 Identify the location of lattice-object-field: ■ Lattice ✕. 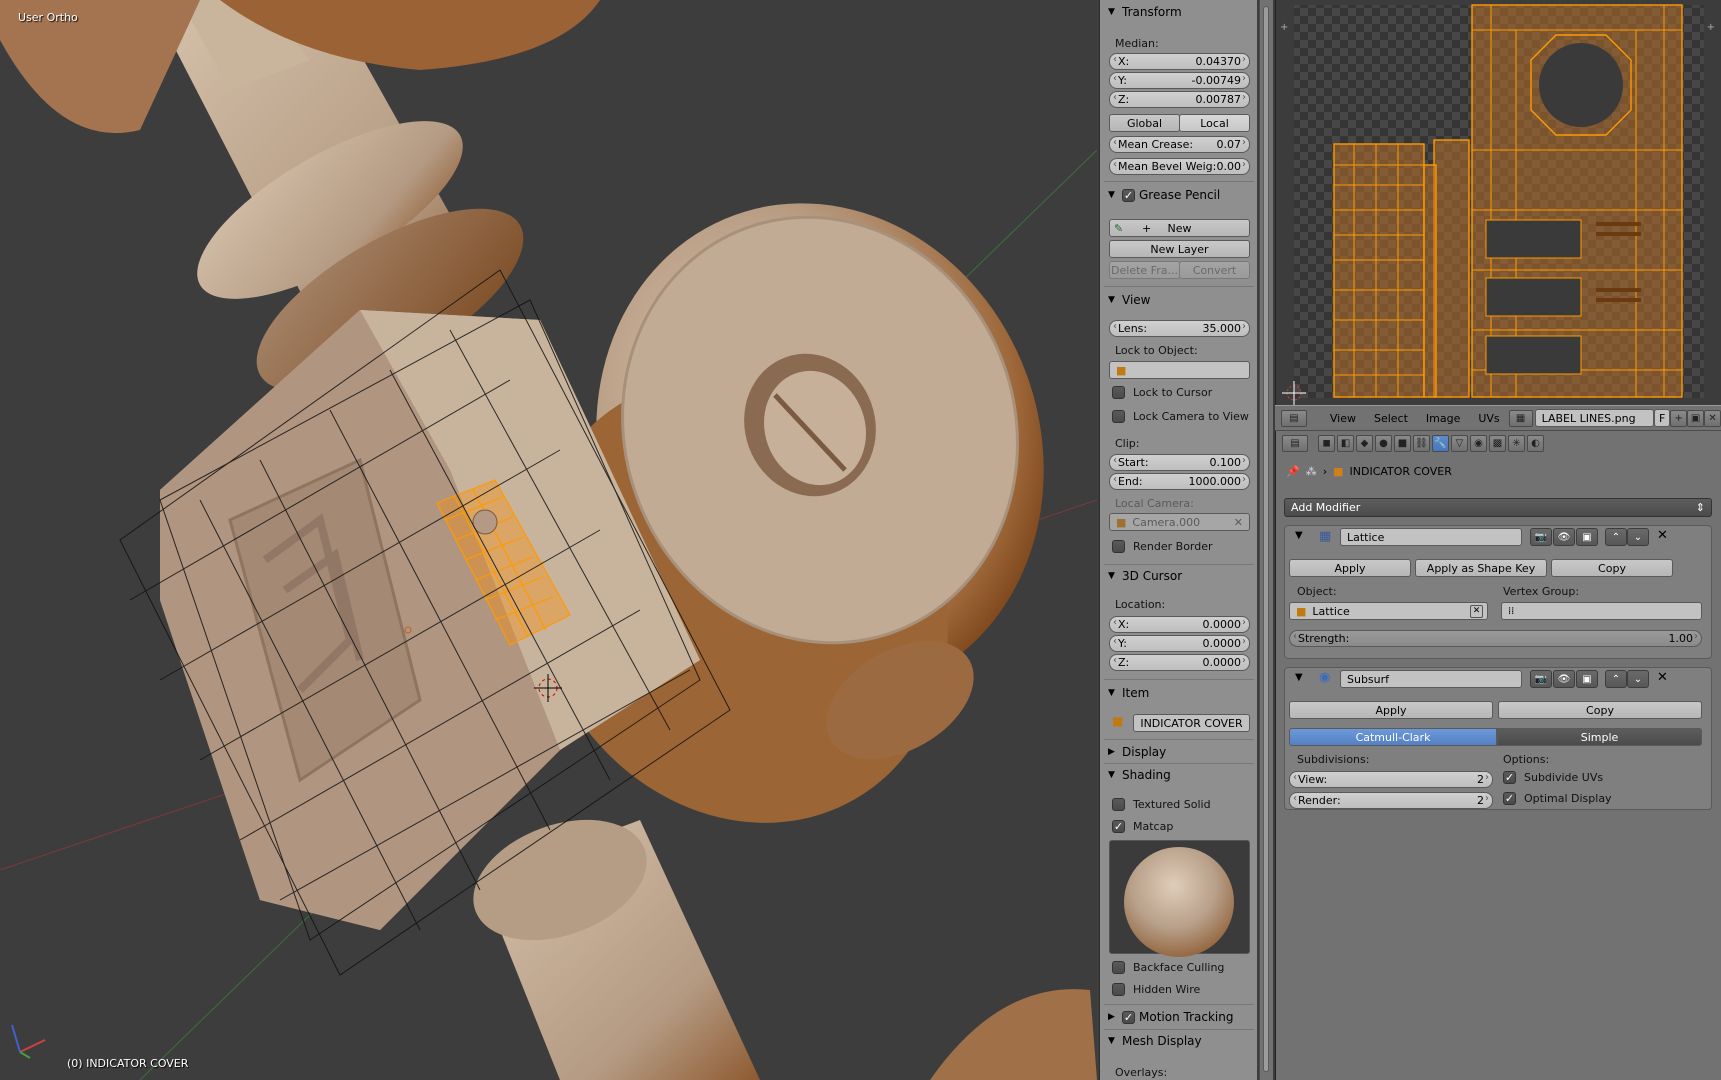
(1388, 611).